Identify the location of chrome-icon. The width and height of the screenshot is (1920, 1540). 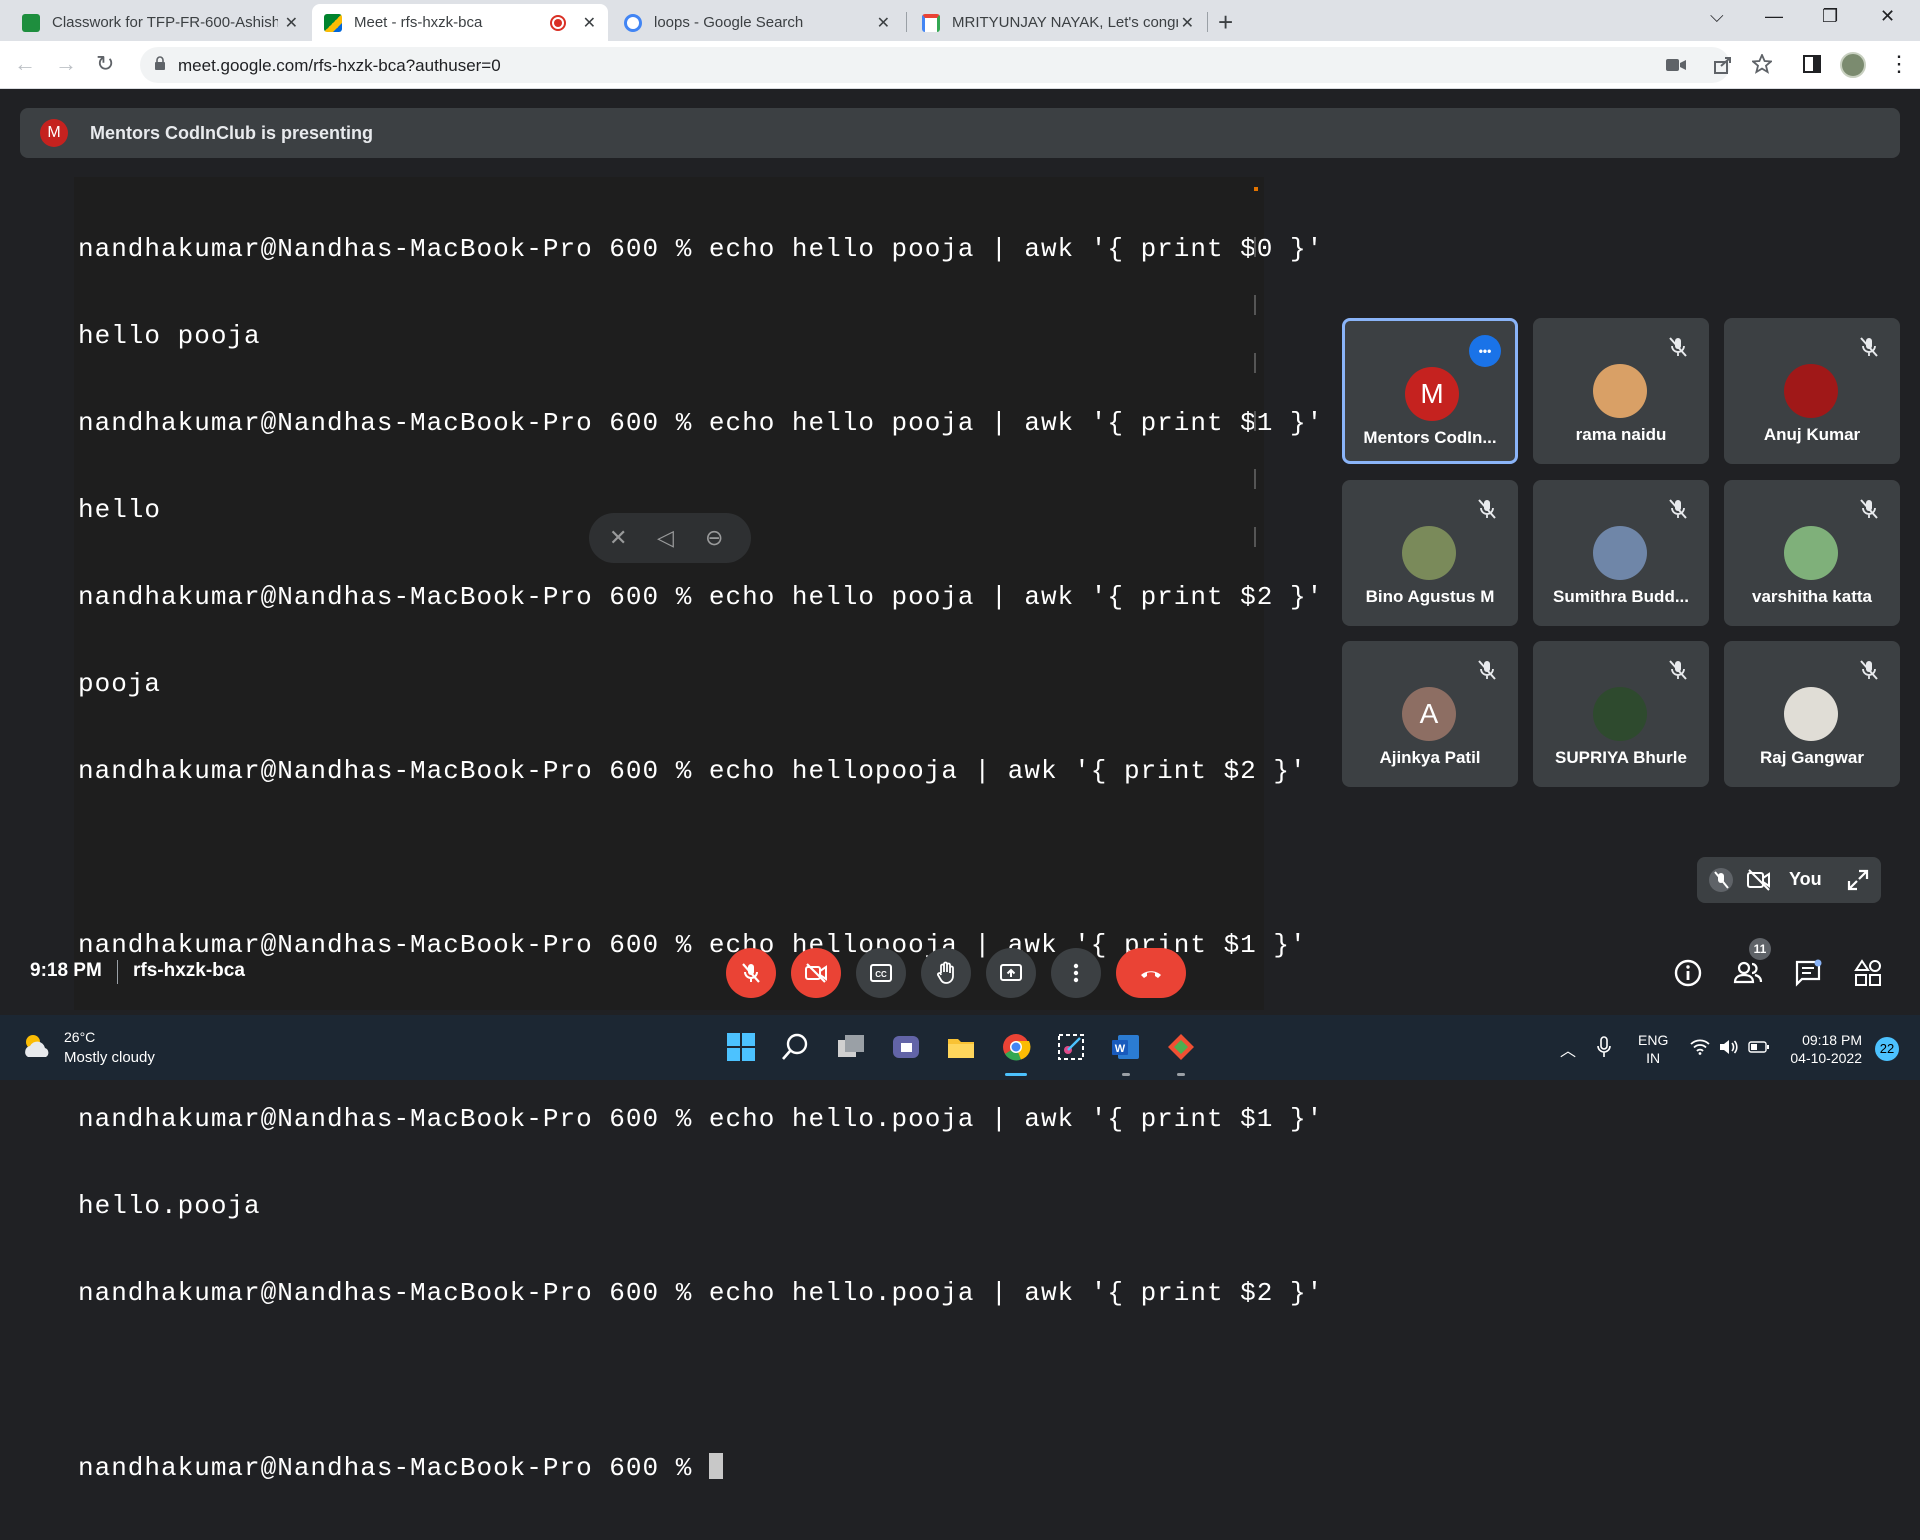
(1016, 1047).